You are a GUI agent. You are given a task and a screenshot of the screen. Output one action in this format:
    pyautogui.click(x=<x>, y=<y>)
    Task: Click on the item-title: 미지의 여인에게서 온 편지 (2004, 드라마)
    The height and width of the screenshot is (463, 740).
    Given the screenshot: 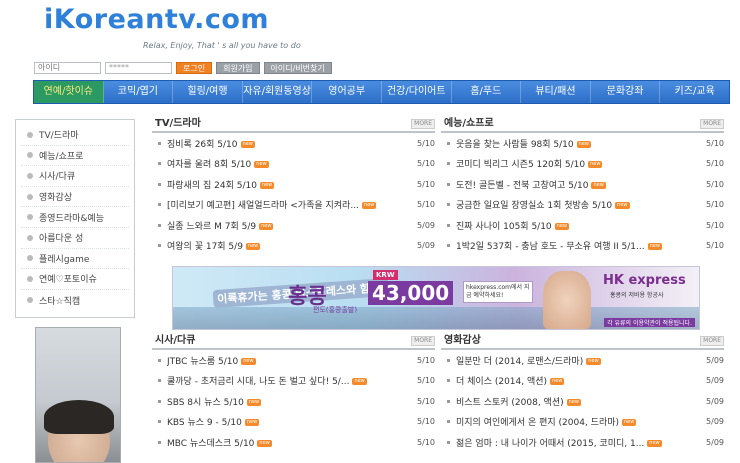 What is the action you would take?
    pyautogui.click(x=537, y=423)
    